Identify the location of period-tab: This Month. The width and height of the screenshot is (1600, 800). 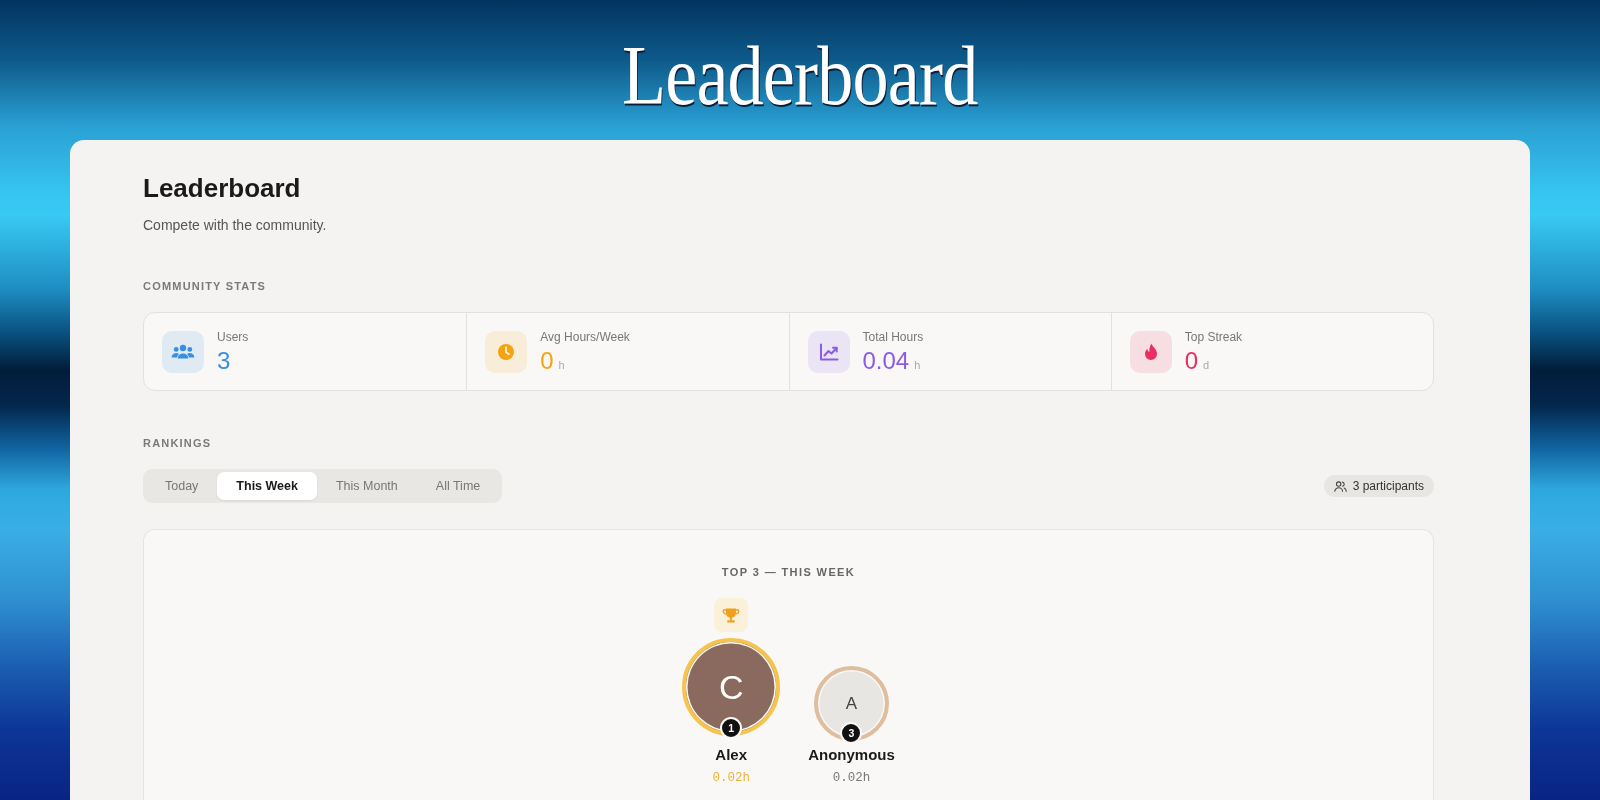
(366, 486).